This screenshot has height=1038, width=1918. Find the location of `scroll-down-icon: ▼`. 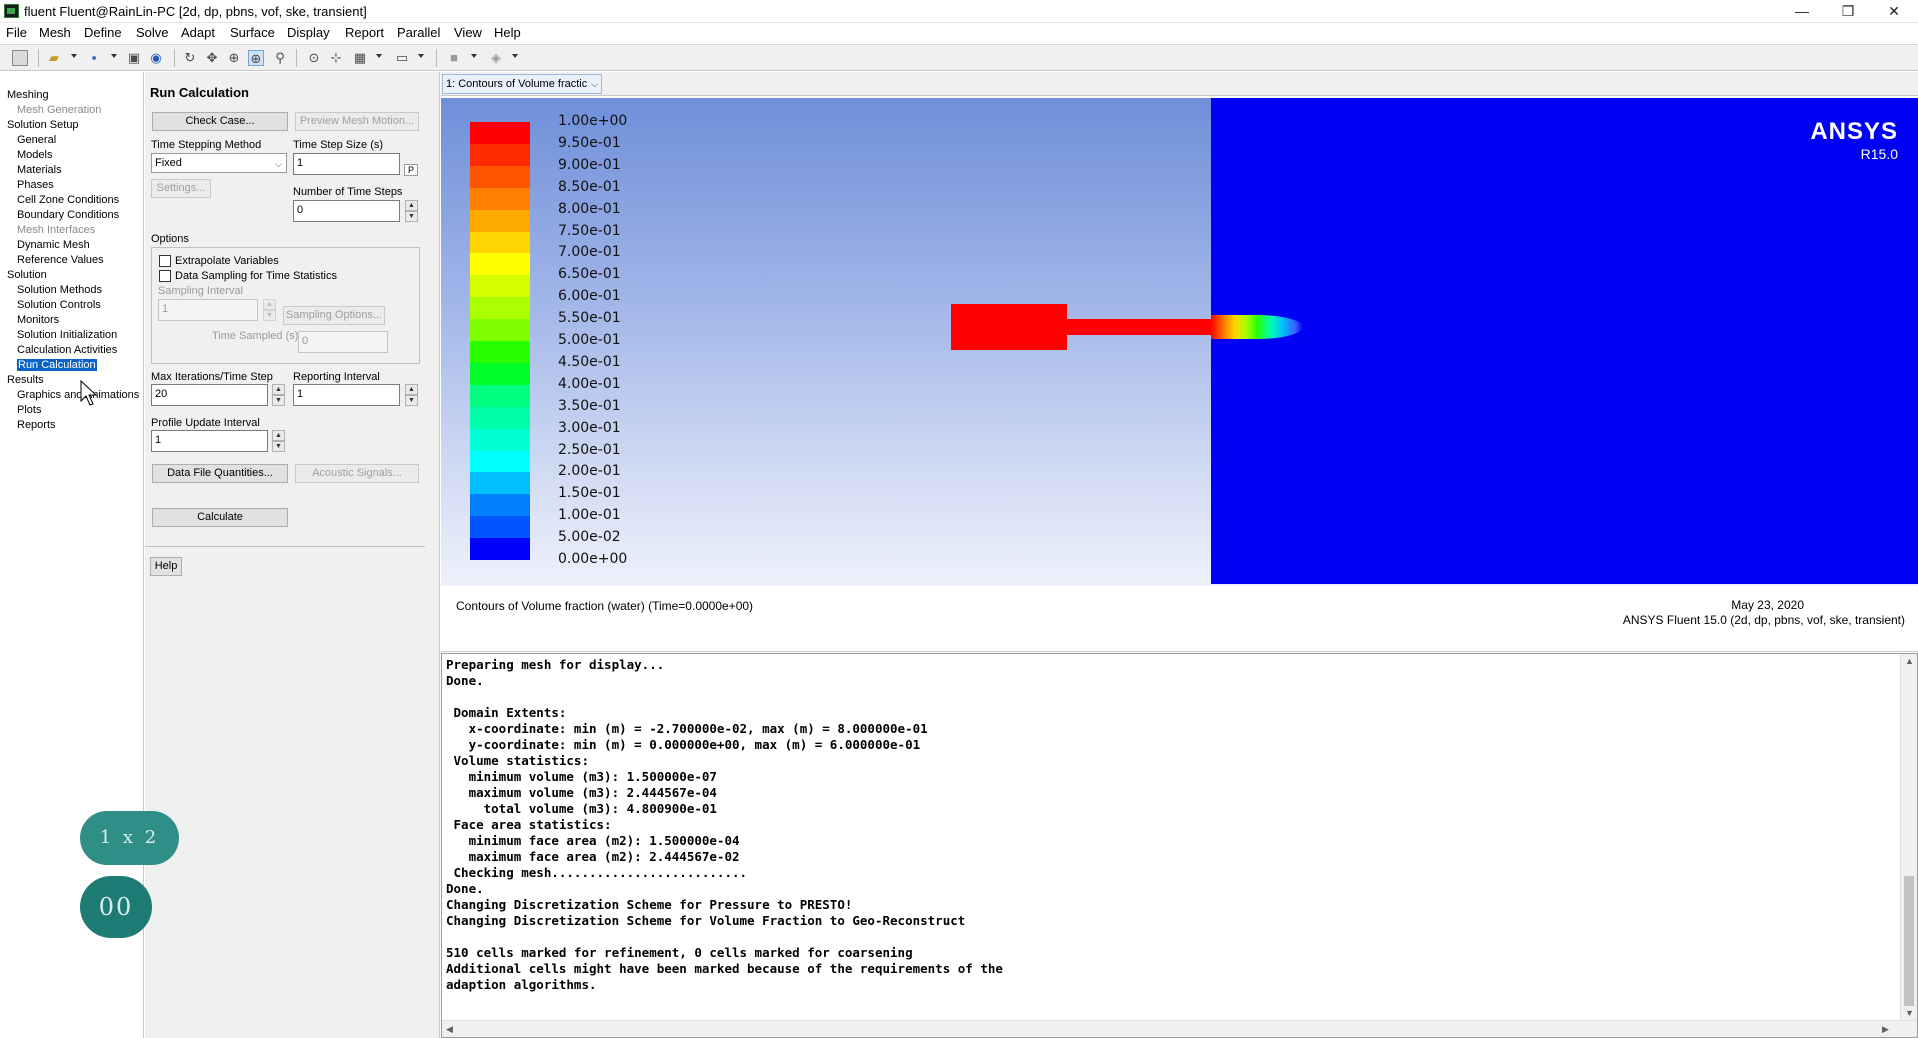

scroll-down-icon: ▼ is located at coordinates (1909, 1013).